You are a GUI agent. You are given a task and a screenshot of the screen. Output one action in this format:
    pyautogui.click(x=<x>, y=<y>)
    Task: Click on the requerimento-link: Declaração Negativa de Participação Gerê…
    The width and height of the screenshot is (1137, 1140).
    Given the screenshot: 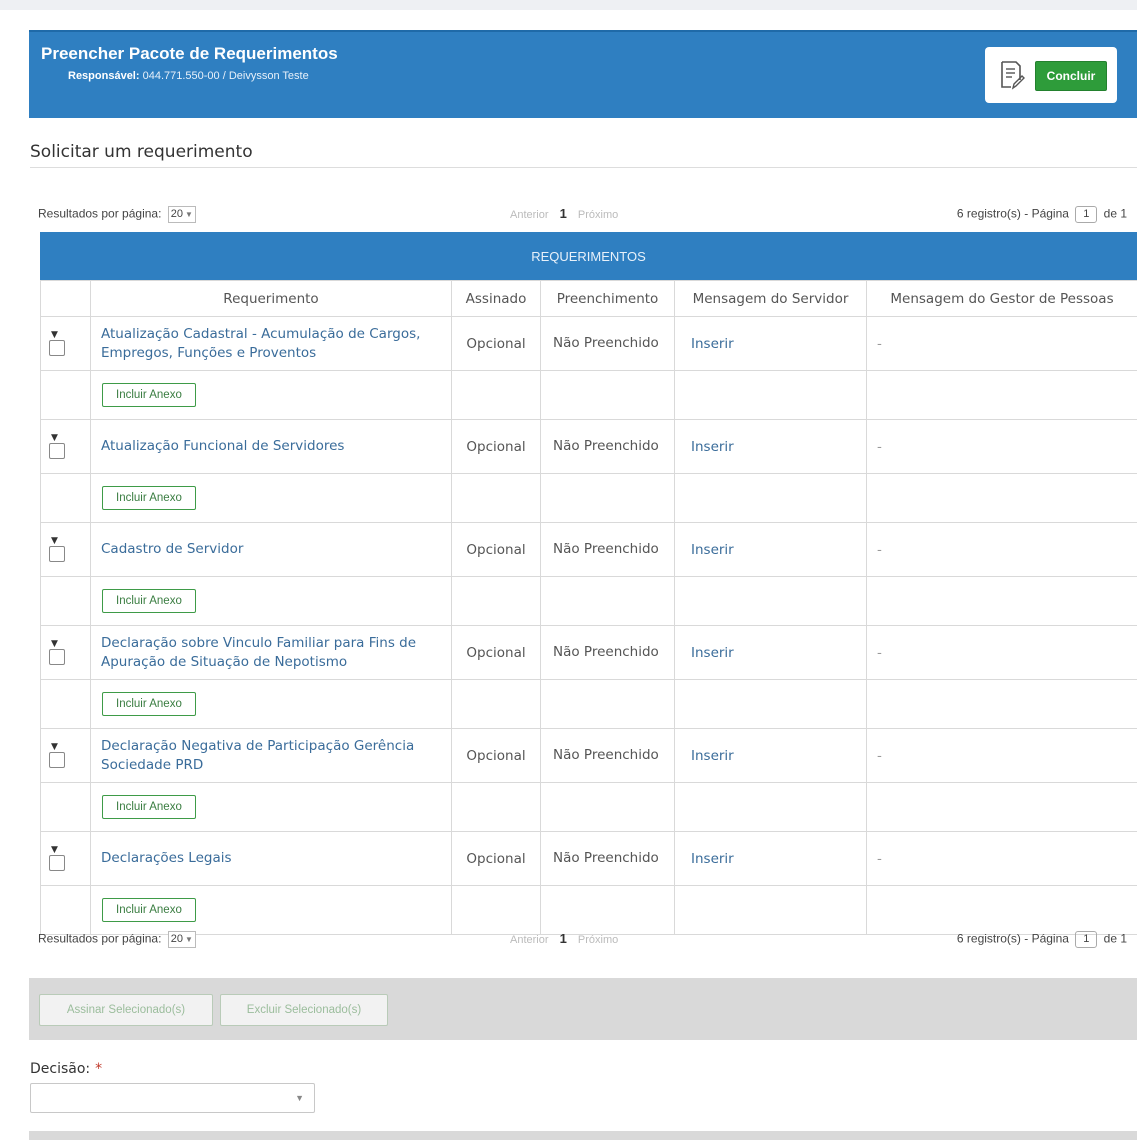 What is the action you would take?
    pyautogui.click(x=271, y=755)
    